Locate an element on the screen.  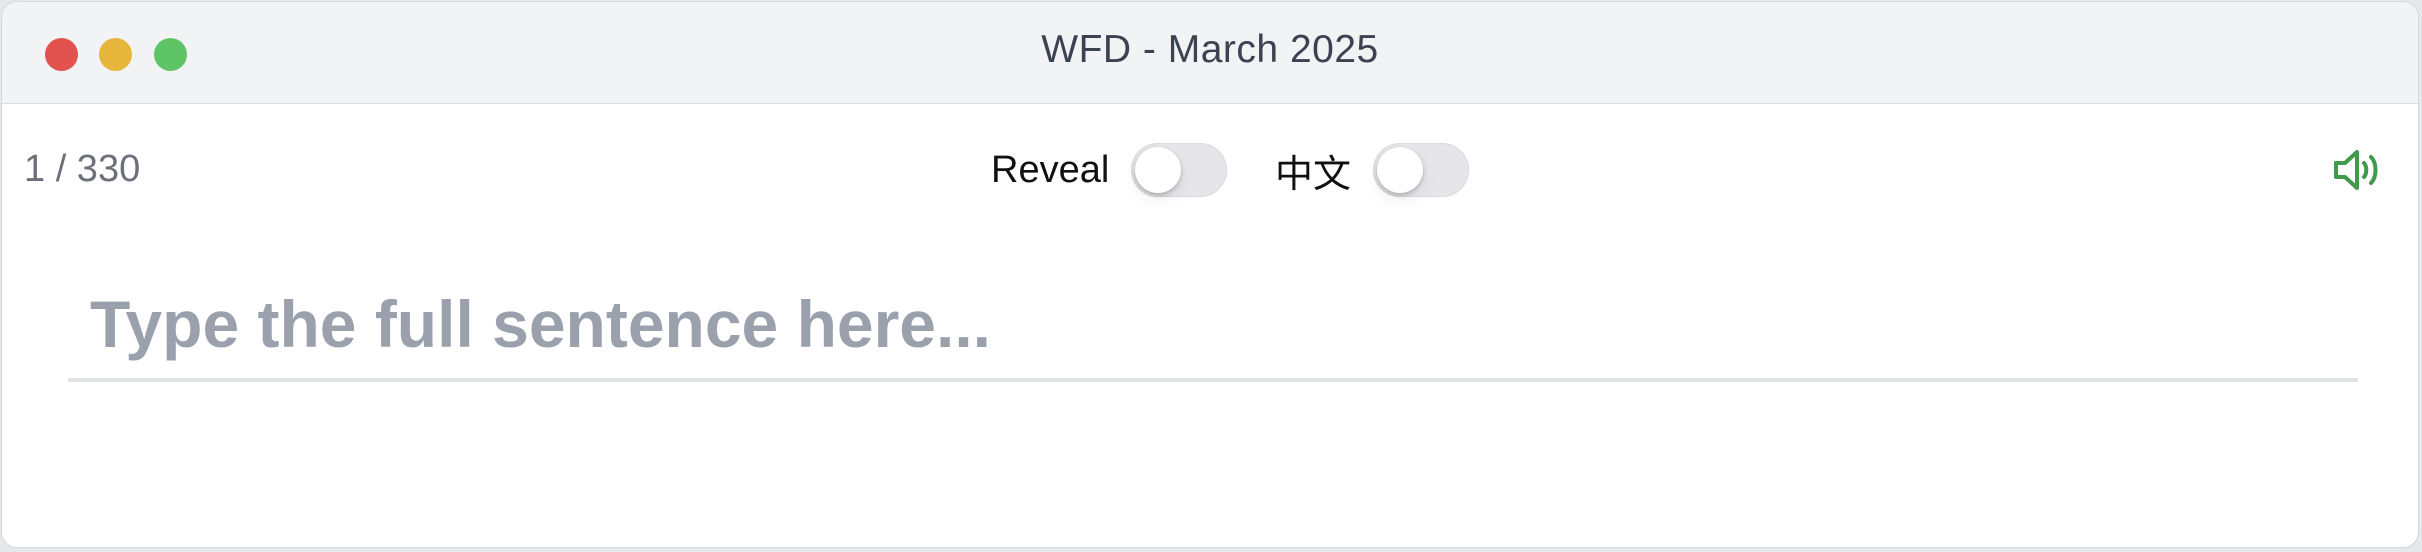
chinese-toggle-group: 中文 is located at coordinates (1372, 170).